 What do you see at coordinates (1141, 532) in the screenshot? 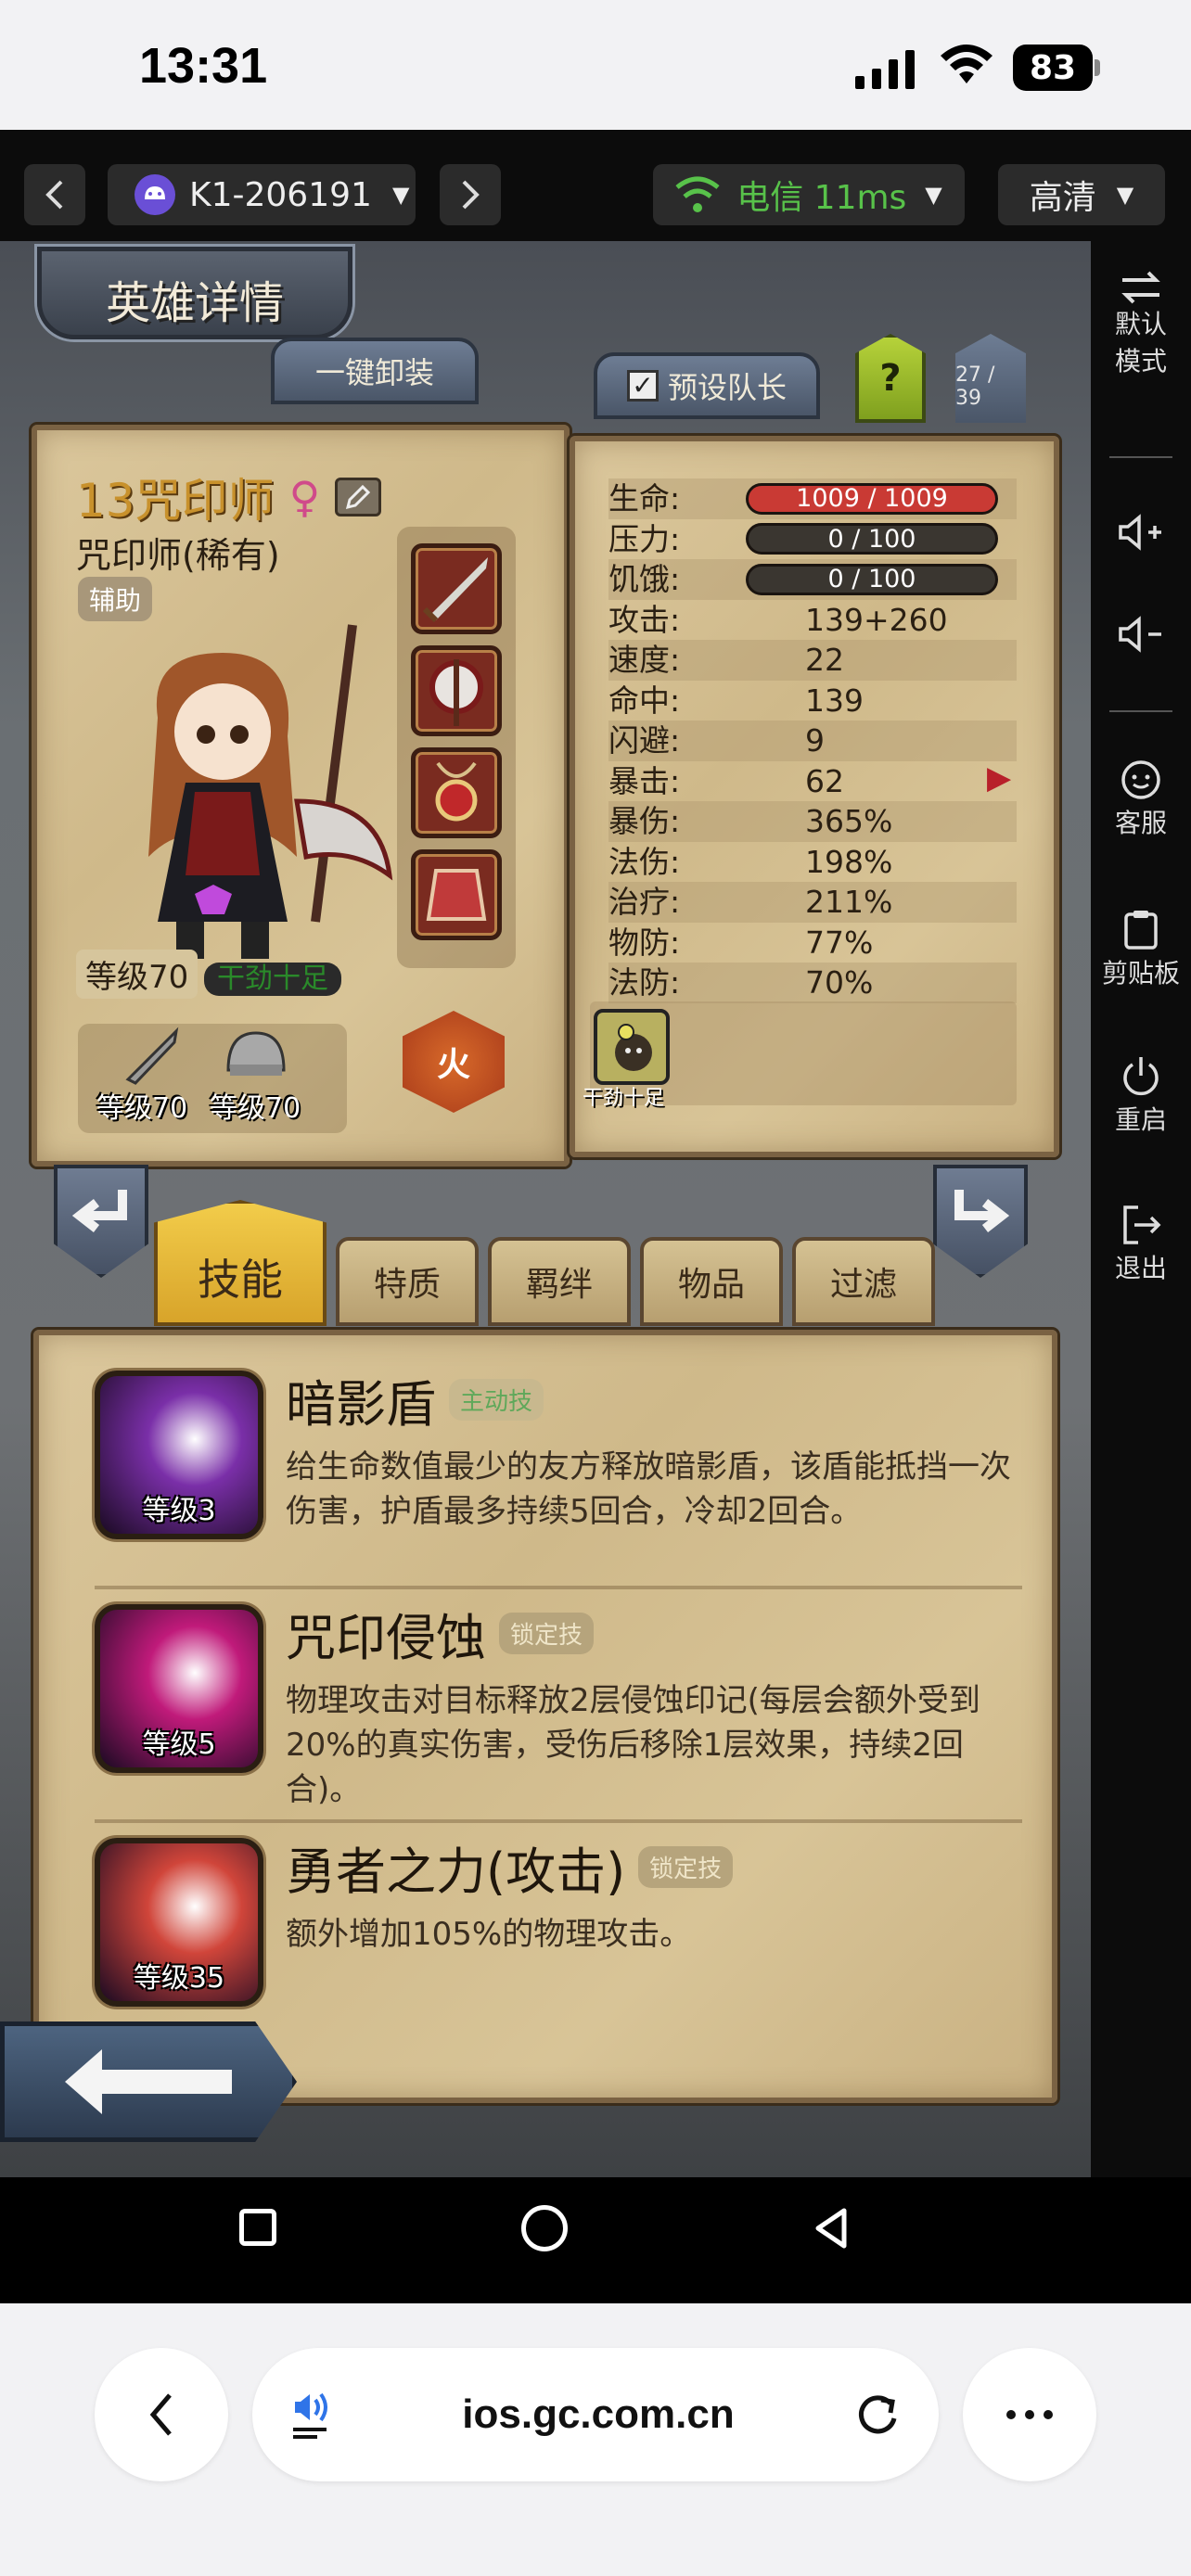
I see `volume-up-button` at bounding box center [1141, 532].